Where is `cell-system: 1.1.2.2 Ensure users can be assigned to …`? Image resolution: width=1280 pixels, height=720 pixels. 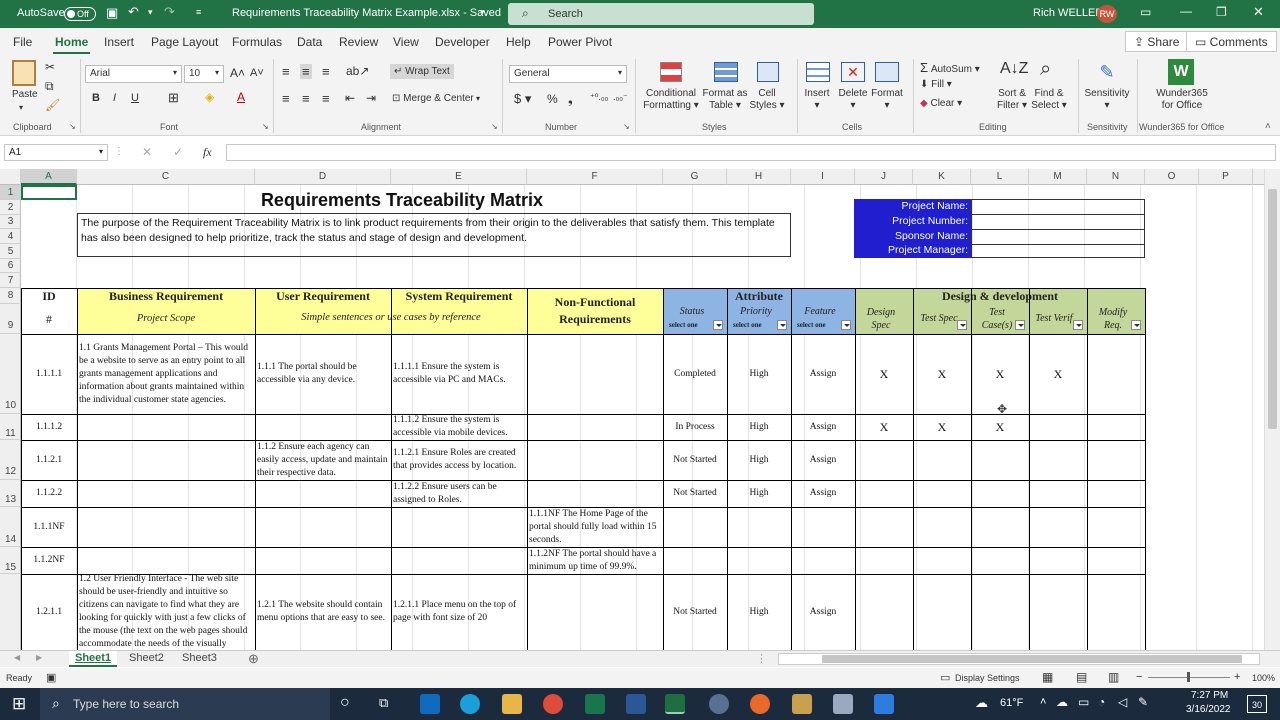 cell-system: 1.1.2.2 Ensure users can be assigned to … is located at coordinates (459, 493).